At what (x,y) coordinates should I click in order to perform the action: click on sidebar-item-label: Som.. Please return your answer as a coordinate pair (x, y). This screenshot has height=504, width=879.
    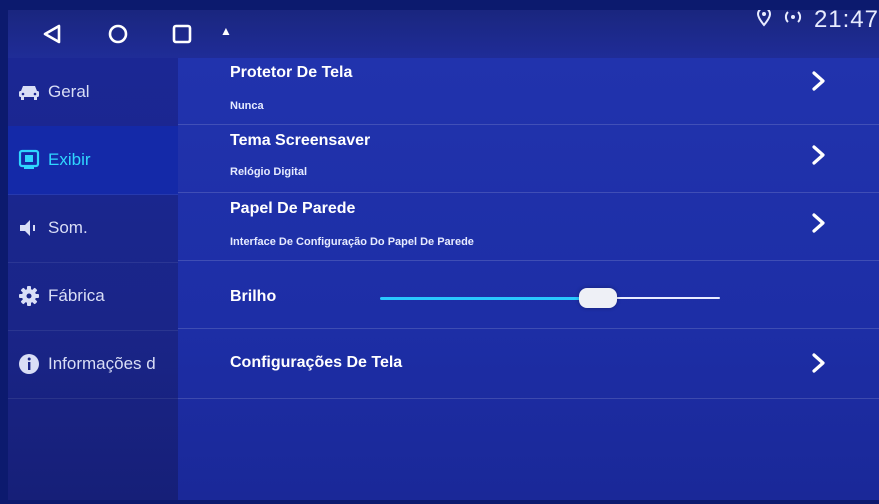
    Looking at the image, I should click on (68, 227).